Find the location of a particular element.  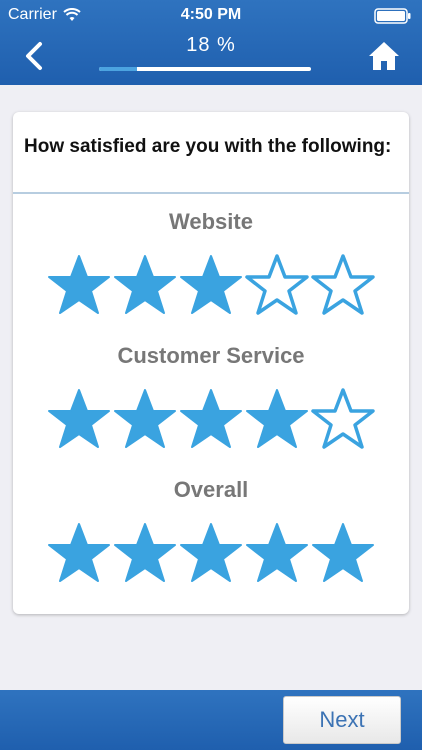

star-rating-customer-service is located at coordinates (211, 420).